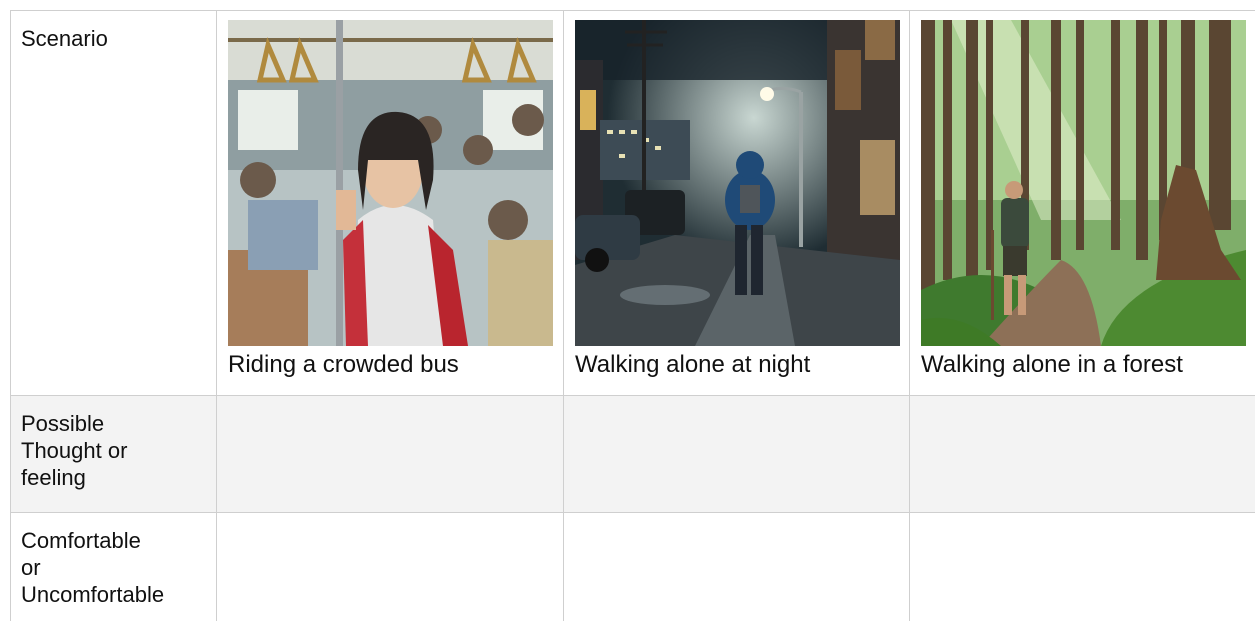 The width and height of the screenshot is (1255, 621). What do you see at coordinates (113, 202) in the screenshot?
I see `row-label-scenario: Scenario` at bounding box center [113, 202].